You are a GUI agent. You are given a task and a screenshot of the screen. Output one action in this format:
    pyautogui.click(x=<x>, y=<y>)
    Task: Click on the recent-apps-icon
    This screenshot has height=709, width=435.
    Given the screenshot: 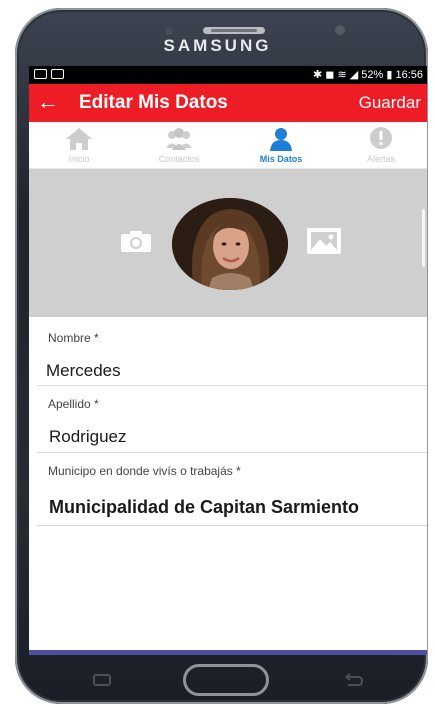 What is the action you would take?
    pyautogui.click(x=103, y=680)
    